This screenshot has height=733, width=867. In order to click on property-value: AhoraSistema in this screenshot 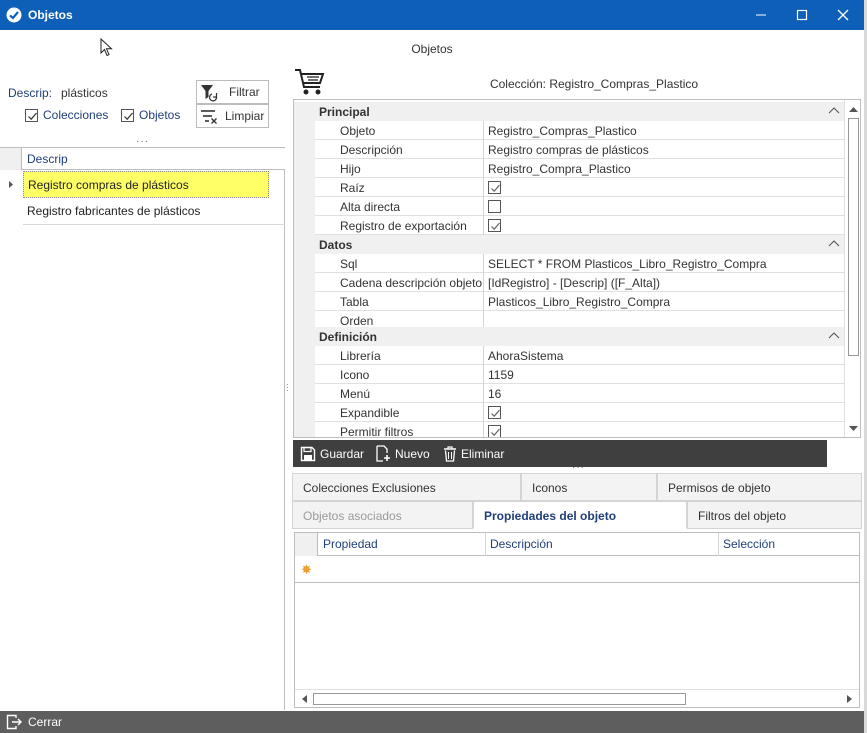, I will do `click(664, 355)`.